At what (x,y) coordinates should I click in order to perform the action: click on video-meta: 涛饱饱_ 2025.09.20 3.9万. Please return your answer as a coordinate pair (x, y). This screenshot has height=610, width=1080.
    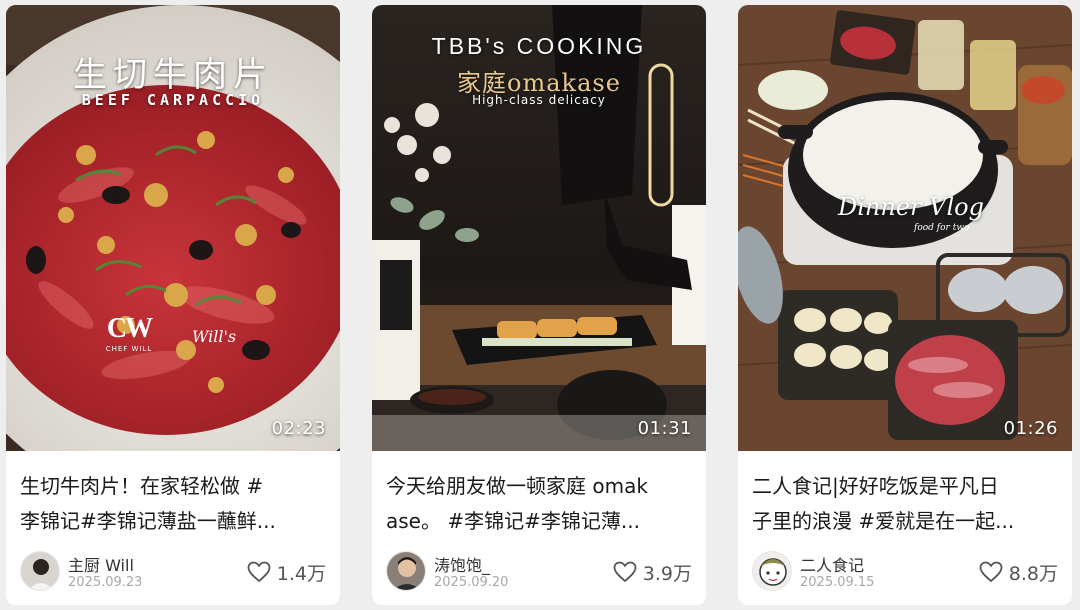
    Looking at the image, I should click on (539, 572).